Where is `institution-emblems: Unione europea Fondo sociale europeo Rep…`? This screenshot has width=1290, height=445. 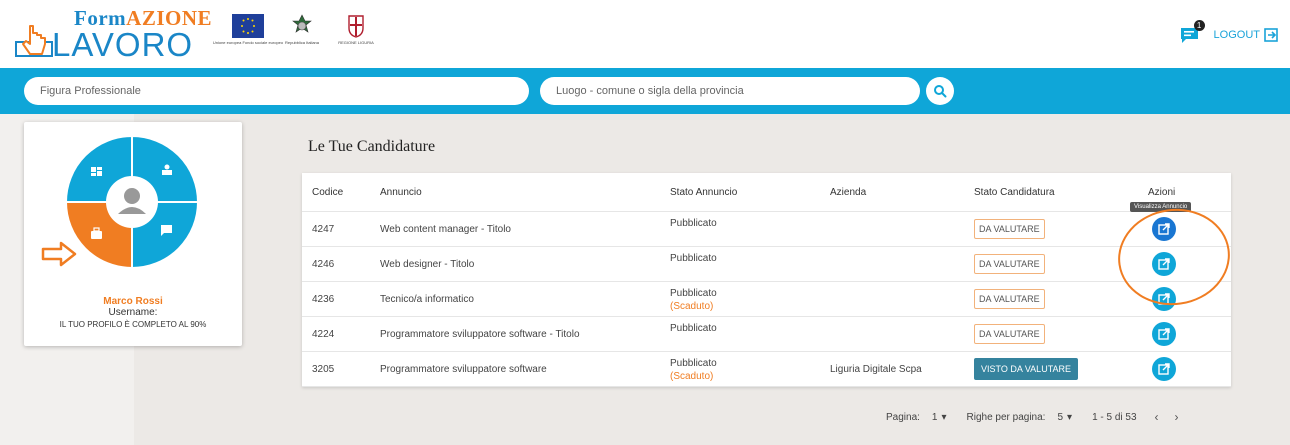
institution-emblems: Unione europea Fondo sociale europeo Rep… is located at coordinates (294, 33).